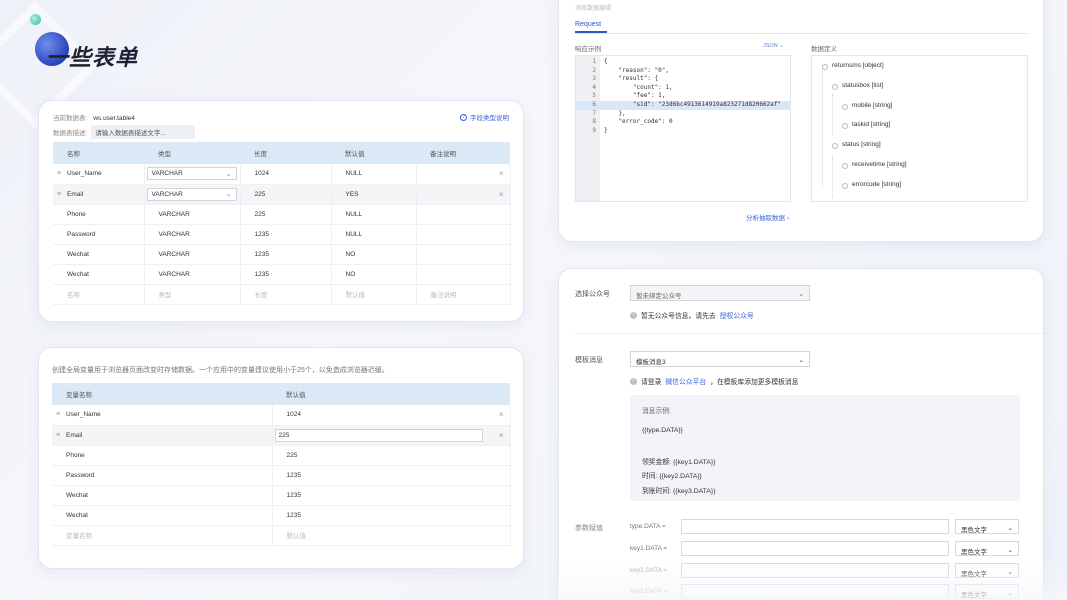 The height and width of the screenshot is (600, 1067). I want to click on new-var-name-input: 变量名称, so click(162, 535).